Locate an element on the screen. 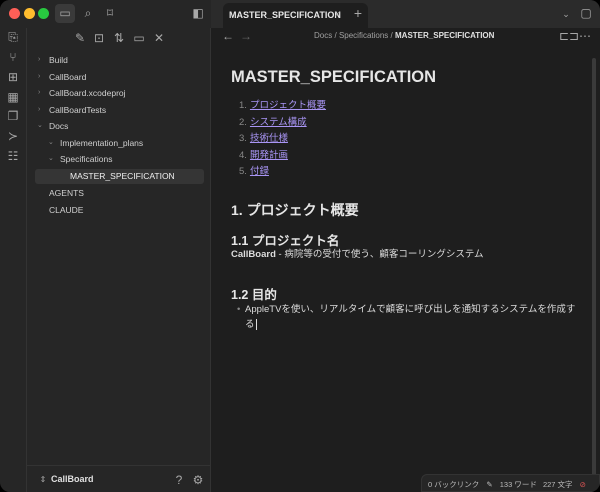 The width and height of the screenshot is (600, 492). sidebar-toggle-icon: ◧ is located at coordinates (198, 13).